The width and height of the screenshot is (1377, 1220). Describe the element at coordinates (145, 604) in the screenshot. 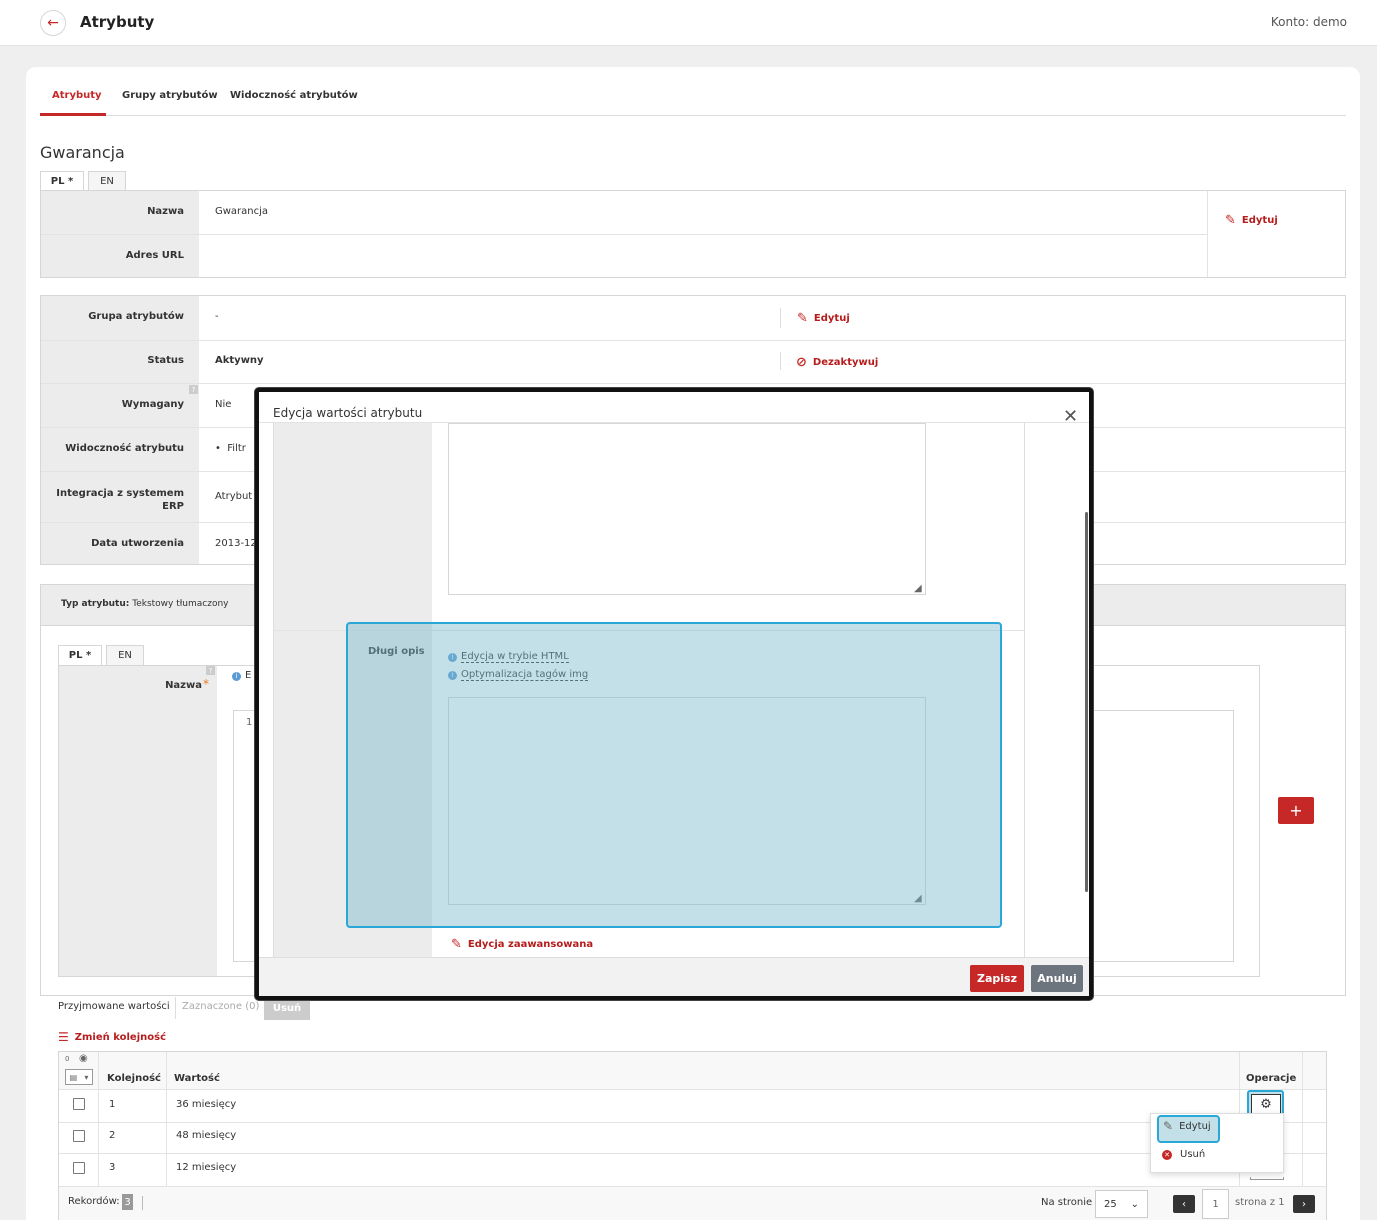

I see `attribute-type: Typ atrybutu: Tekstowy tłumaczony` at that location.